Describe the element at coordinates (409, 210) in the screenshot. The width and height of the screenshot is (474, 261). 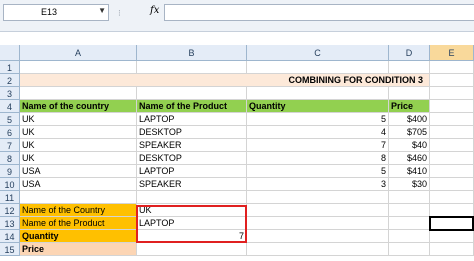
I see `cell-d12` at that location.